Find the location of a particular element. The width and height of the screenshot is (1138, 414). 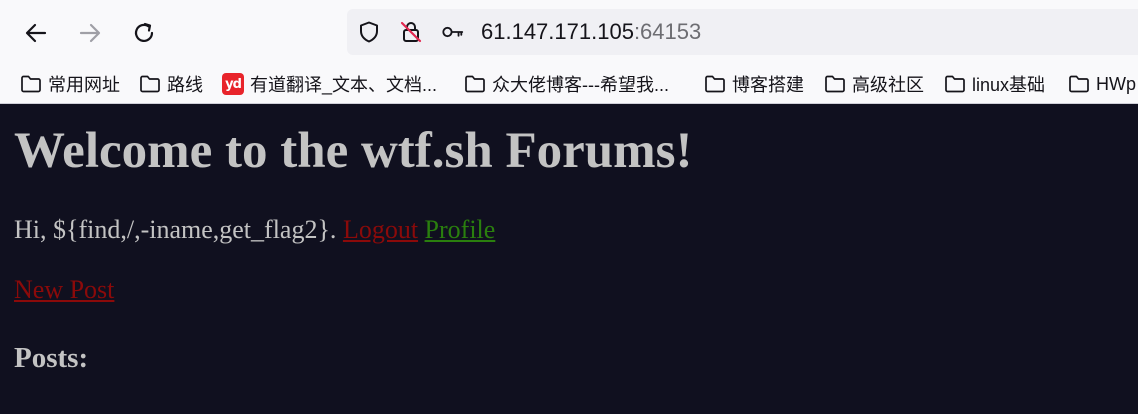

tracking-protection-shield-icon is located at coordinates (369, 32).